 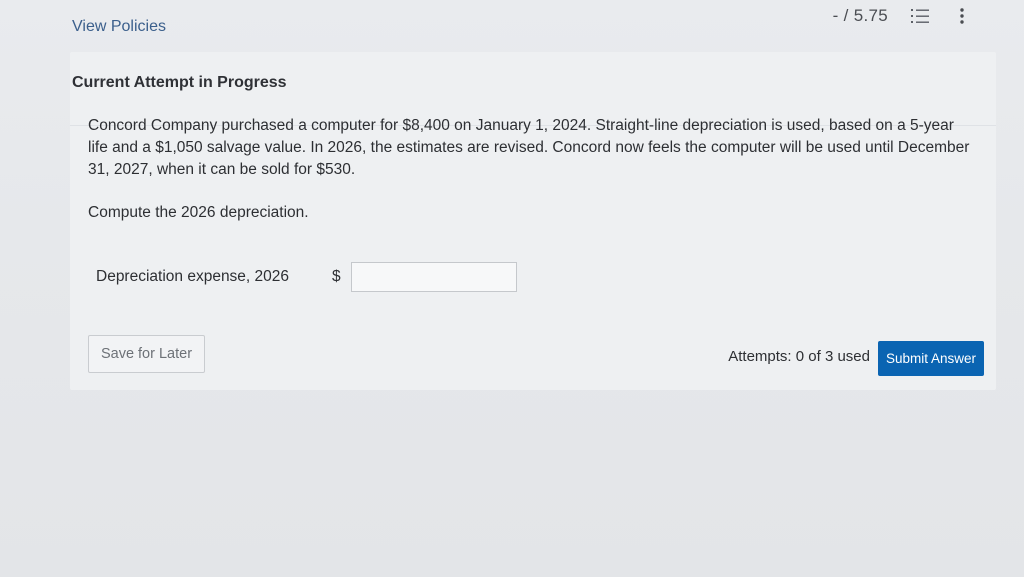 What do you see at coordinates (433, 277) in the screenshot?
I see `depreciation-expense-input` at bounding box center [433, 277].